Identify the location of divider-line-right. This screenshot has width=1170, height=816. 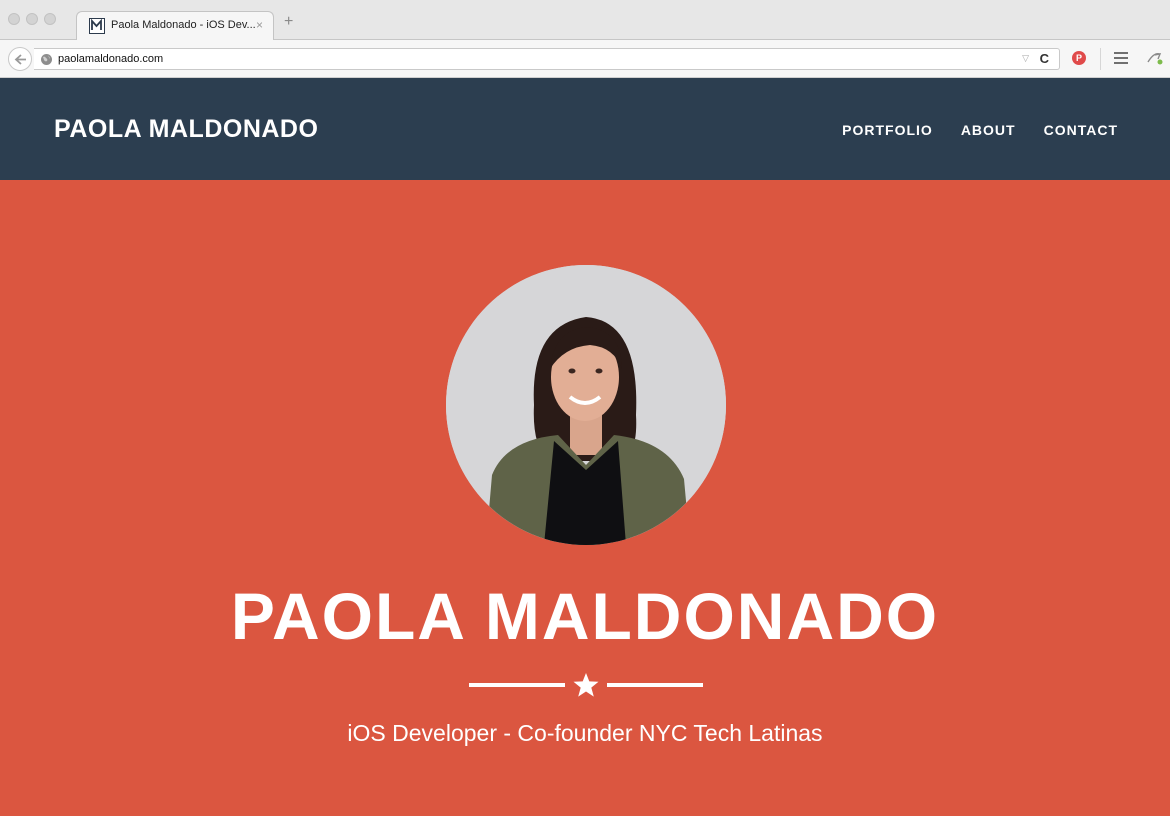
(655, 685).